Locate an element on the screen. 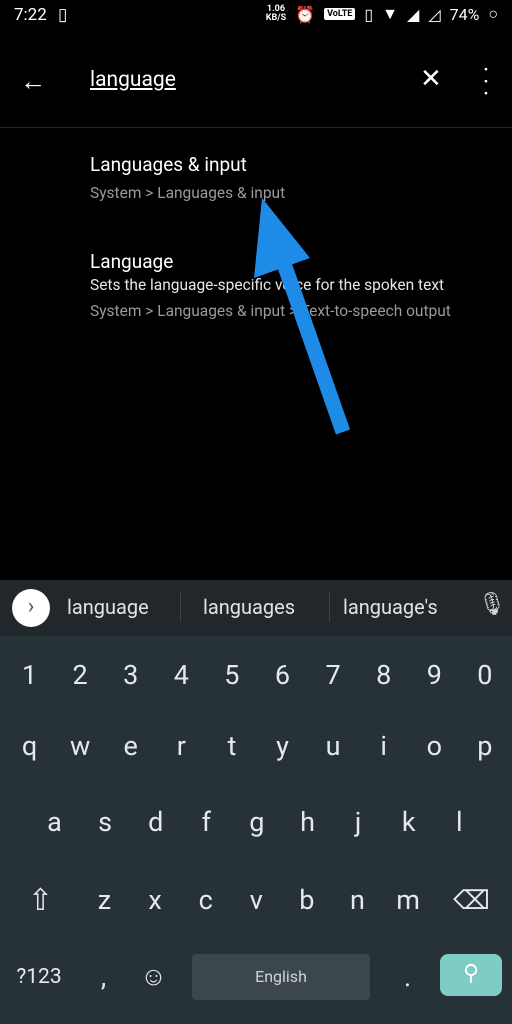 Image resolution: width=512 pixels, height=1024 pixels. key-a: a is located at coordinates (54, 822).